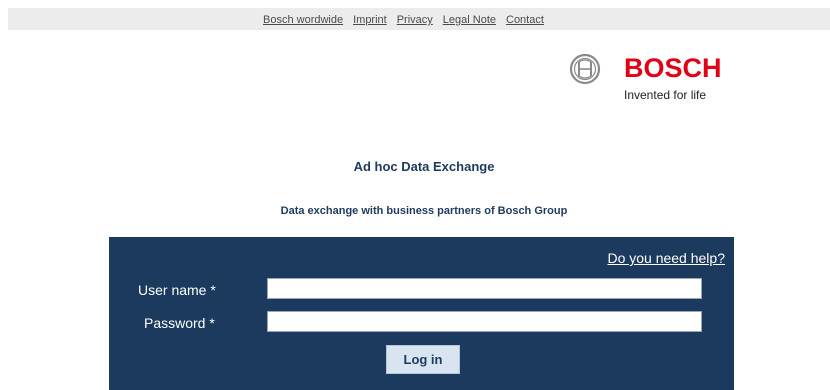 Image resolution: width=830 pixels, height=390 pixels. What do you see at coordinates (469, 20) in the screenshot?
I see `link-legal-note: Legal Note` at bounding box center [469, 20].